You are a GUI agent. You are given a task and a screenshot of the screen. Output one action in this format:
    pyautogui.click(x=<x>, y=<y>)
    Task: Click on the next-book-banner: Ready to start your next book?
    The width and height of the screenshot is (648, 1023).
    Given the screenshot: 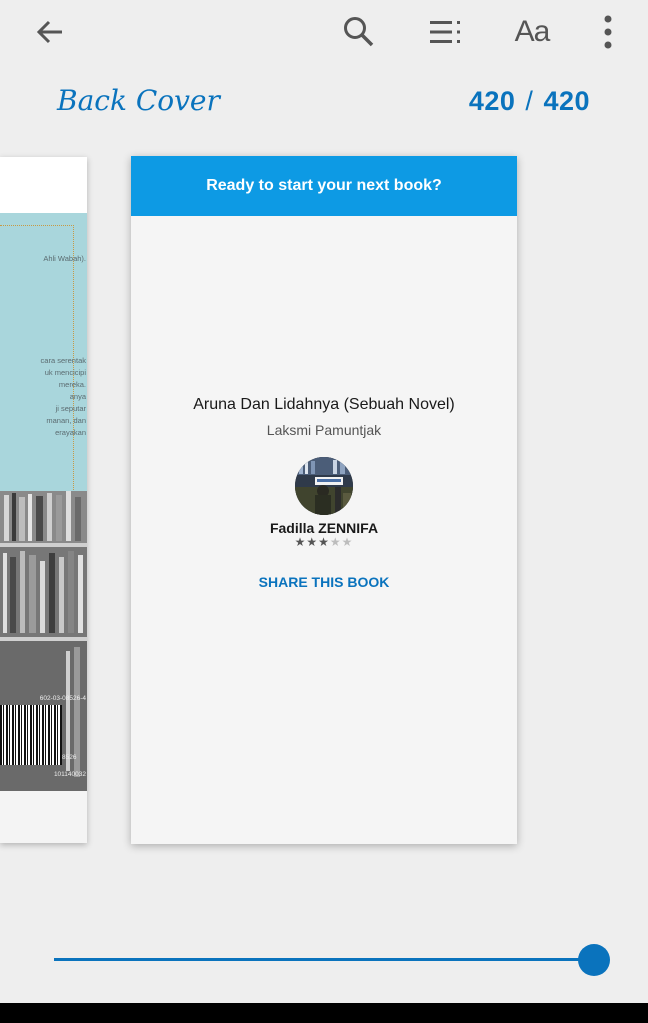 What is the action you would take?
    pyautogui.click(x=324, y=186)
    